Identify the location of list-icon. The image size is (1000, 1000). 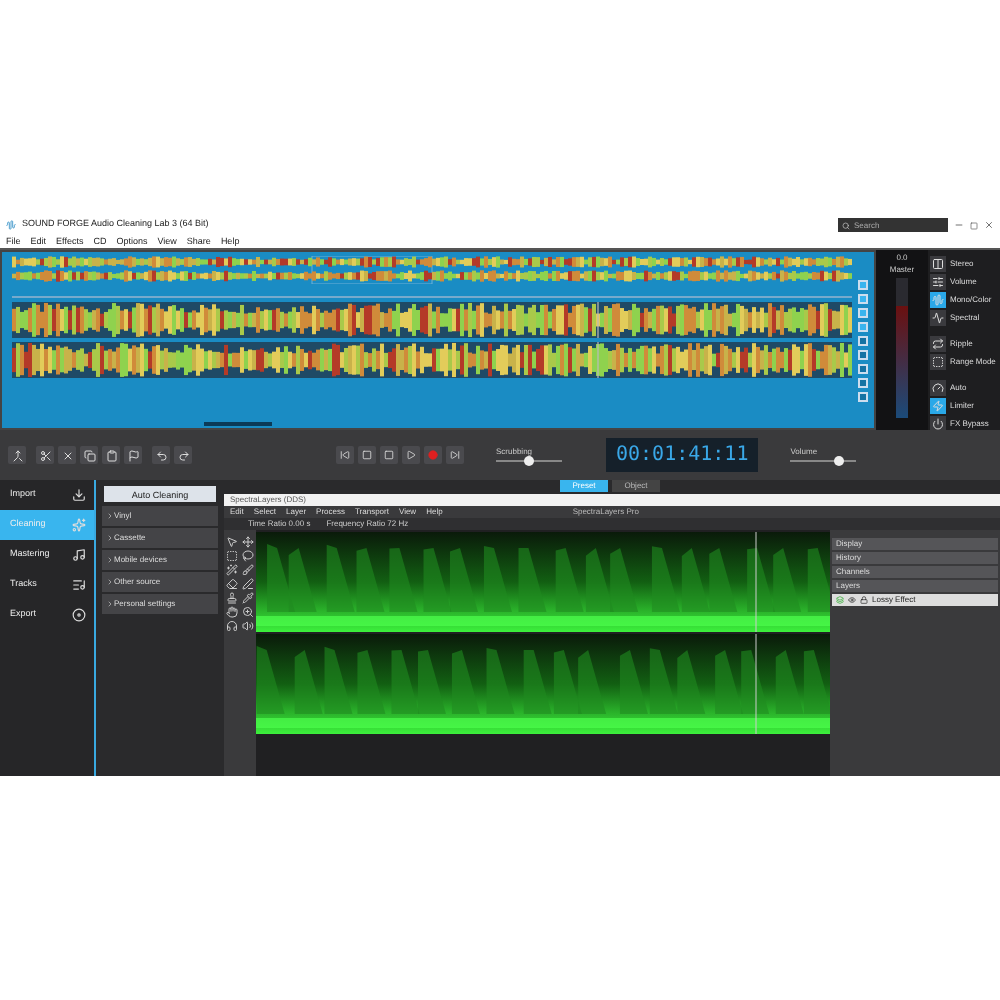
(79, 585).